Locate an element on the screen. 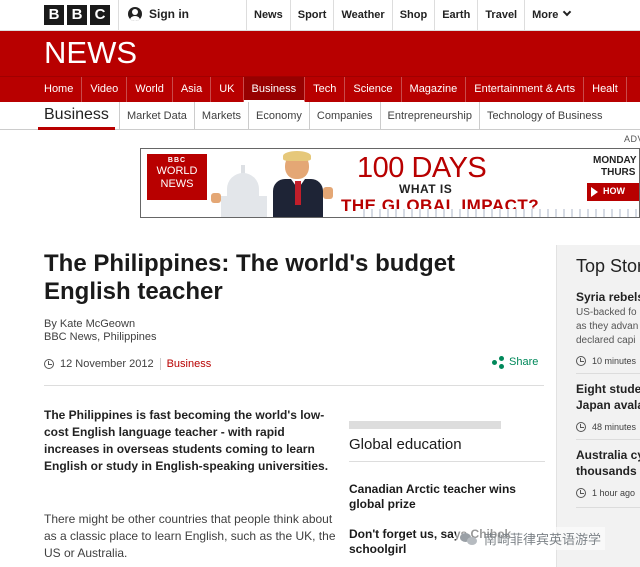  top-story-headline: Syria rebels is located at coordinates (608, 297).